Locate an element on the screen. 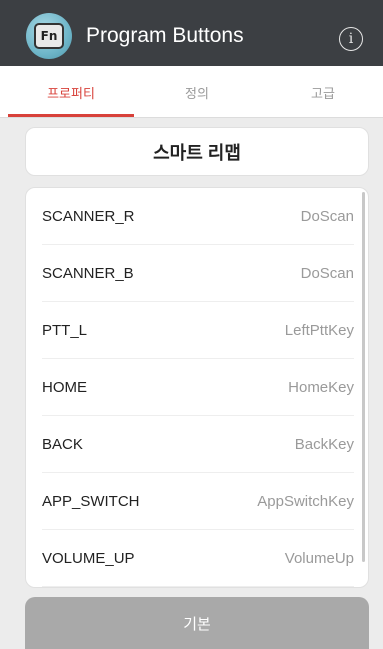 The height and width of the screenshot is (649, 383). tab-advanced: 고급 is located at coordinates (321, 92).